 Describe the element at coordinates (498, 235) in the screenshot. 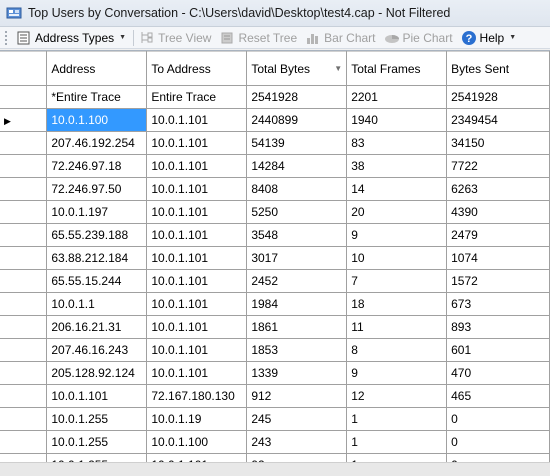

I see `table-cell: 2479` at that location.